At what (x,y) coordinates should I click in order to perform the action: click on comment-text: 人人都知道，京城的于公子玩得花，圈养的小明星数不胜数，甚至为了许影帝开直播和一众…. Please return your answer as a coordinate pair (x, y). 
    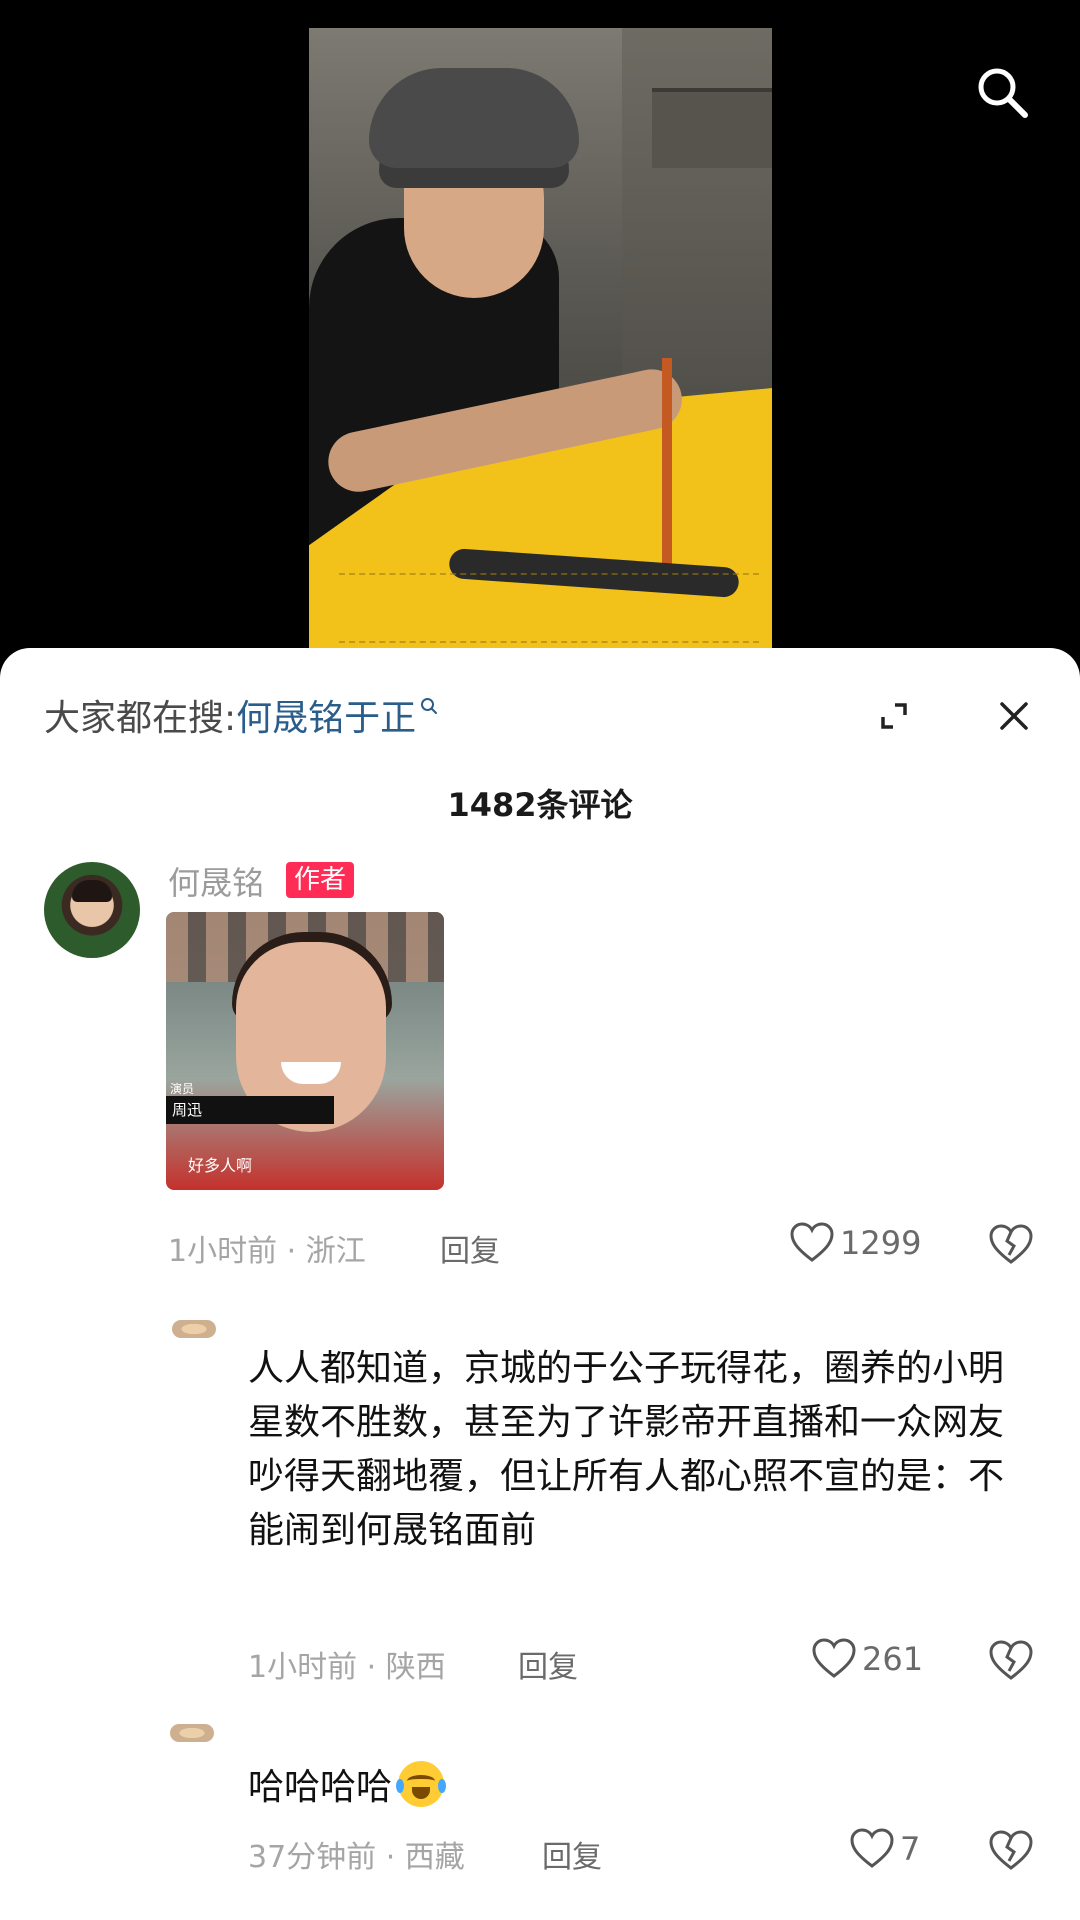
    Looking at the image, I should click on (626, 1449).